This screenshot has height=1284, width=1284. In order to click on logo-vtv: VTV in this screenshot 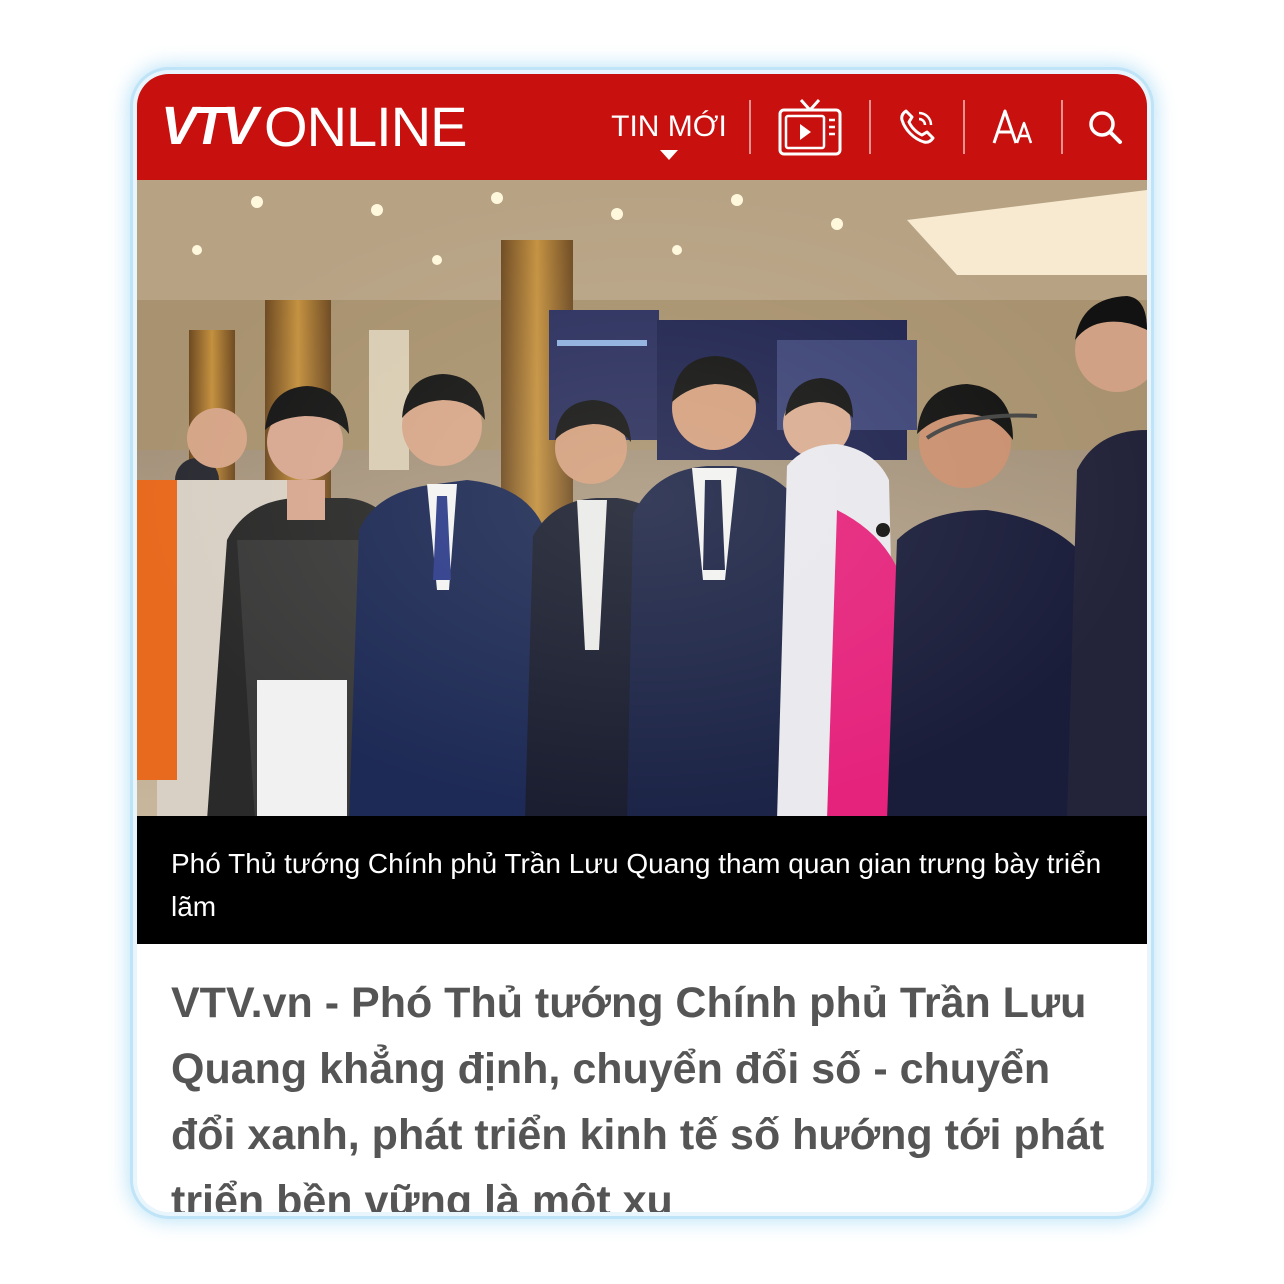, I will do `click(209, 126)`.